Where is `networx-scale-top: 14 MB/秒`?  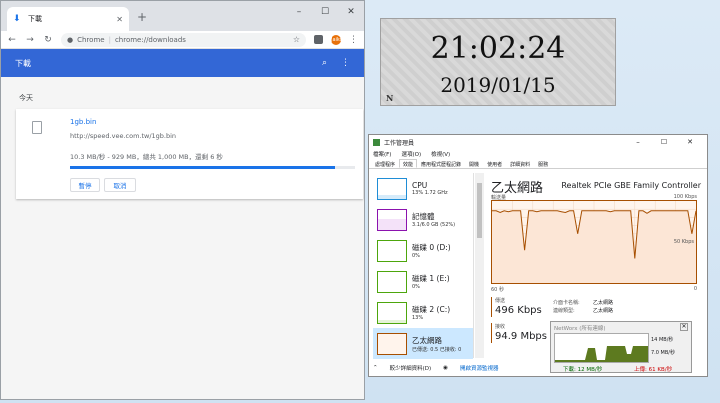 networx-scale-top: 14 MB/秒 is located at coordinates (662, 340).